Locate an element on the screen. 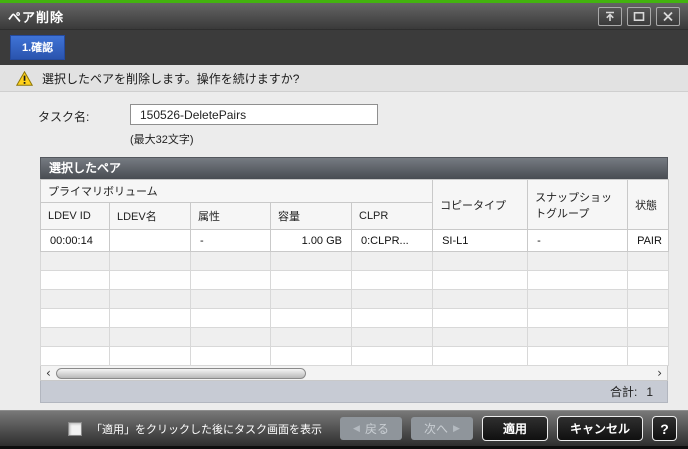 This screenshot has height=449, width=688. total-bar: 合計: 1 is located at coordinates (354, 392).